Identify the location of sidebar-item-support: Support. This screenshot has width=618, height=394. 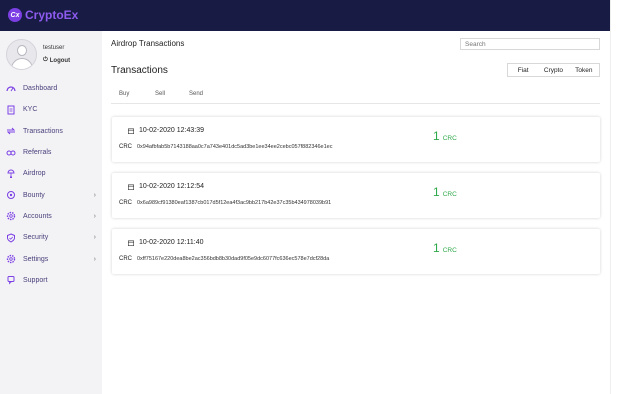
(51, 280).